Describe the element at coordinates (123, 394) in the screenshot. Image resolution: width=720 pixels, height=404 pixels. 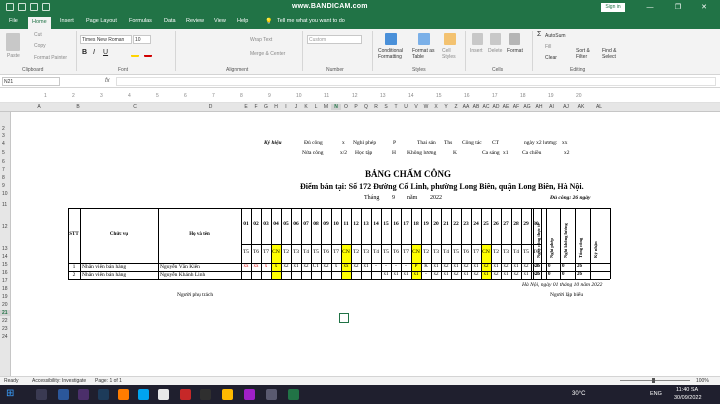
I see `illustrator-taskbar-icon` at that location.